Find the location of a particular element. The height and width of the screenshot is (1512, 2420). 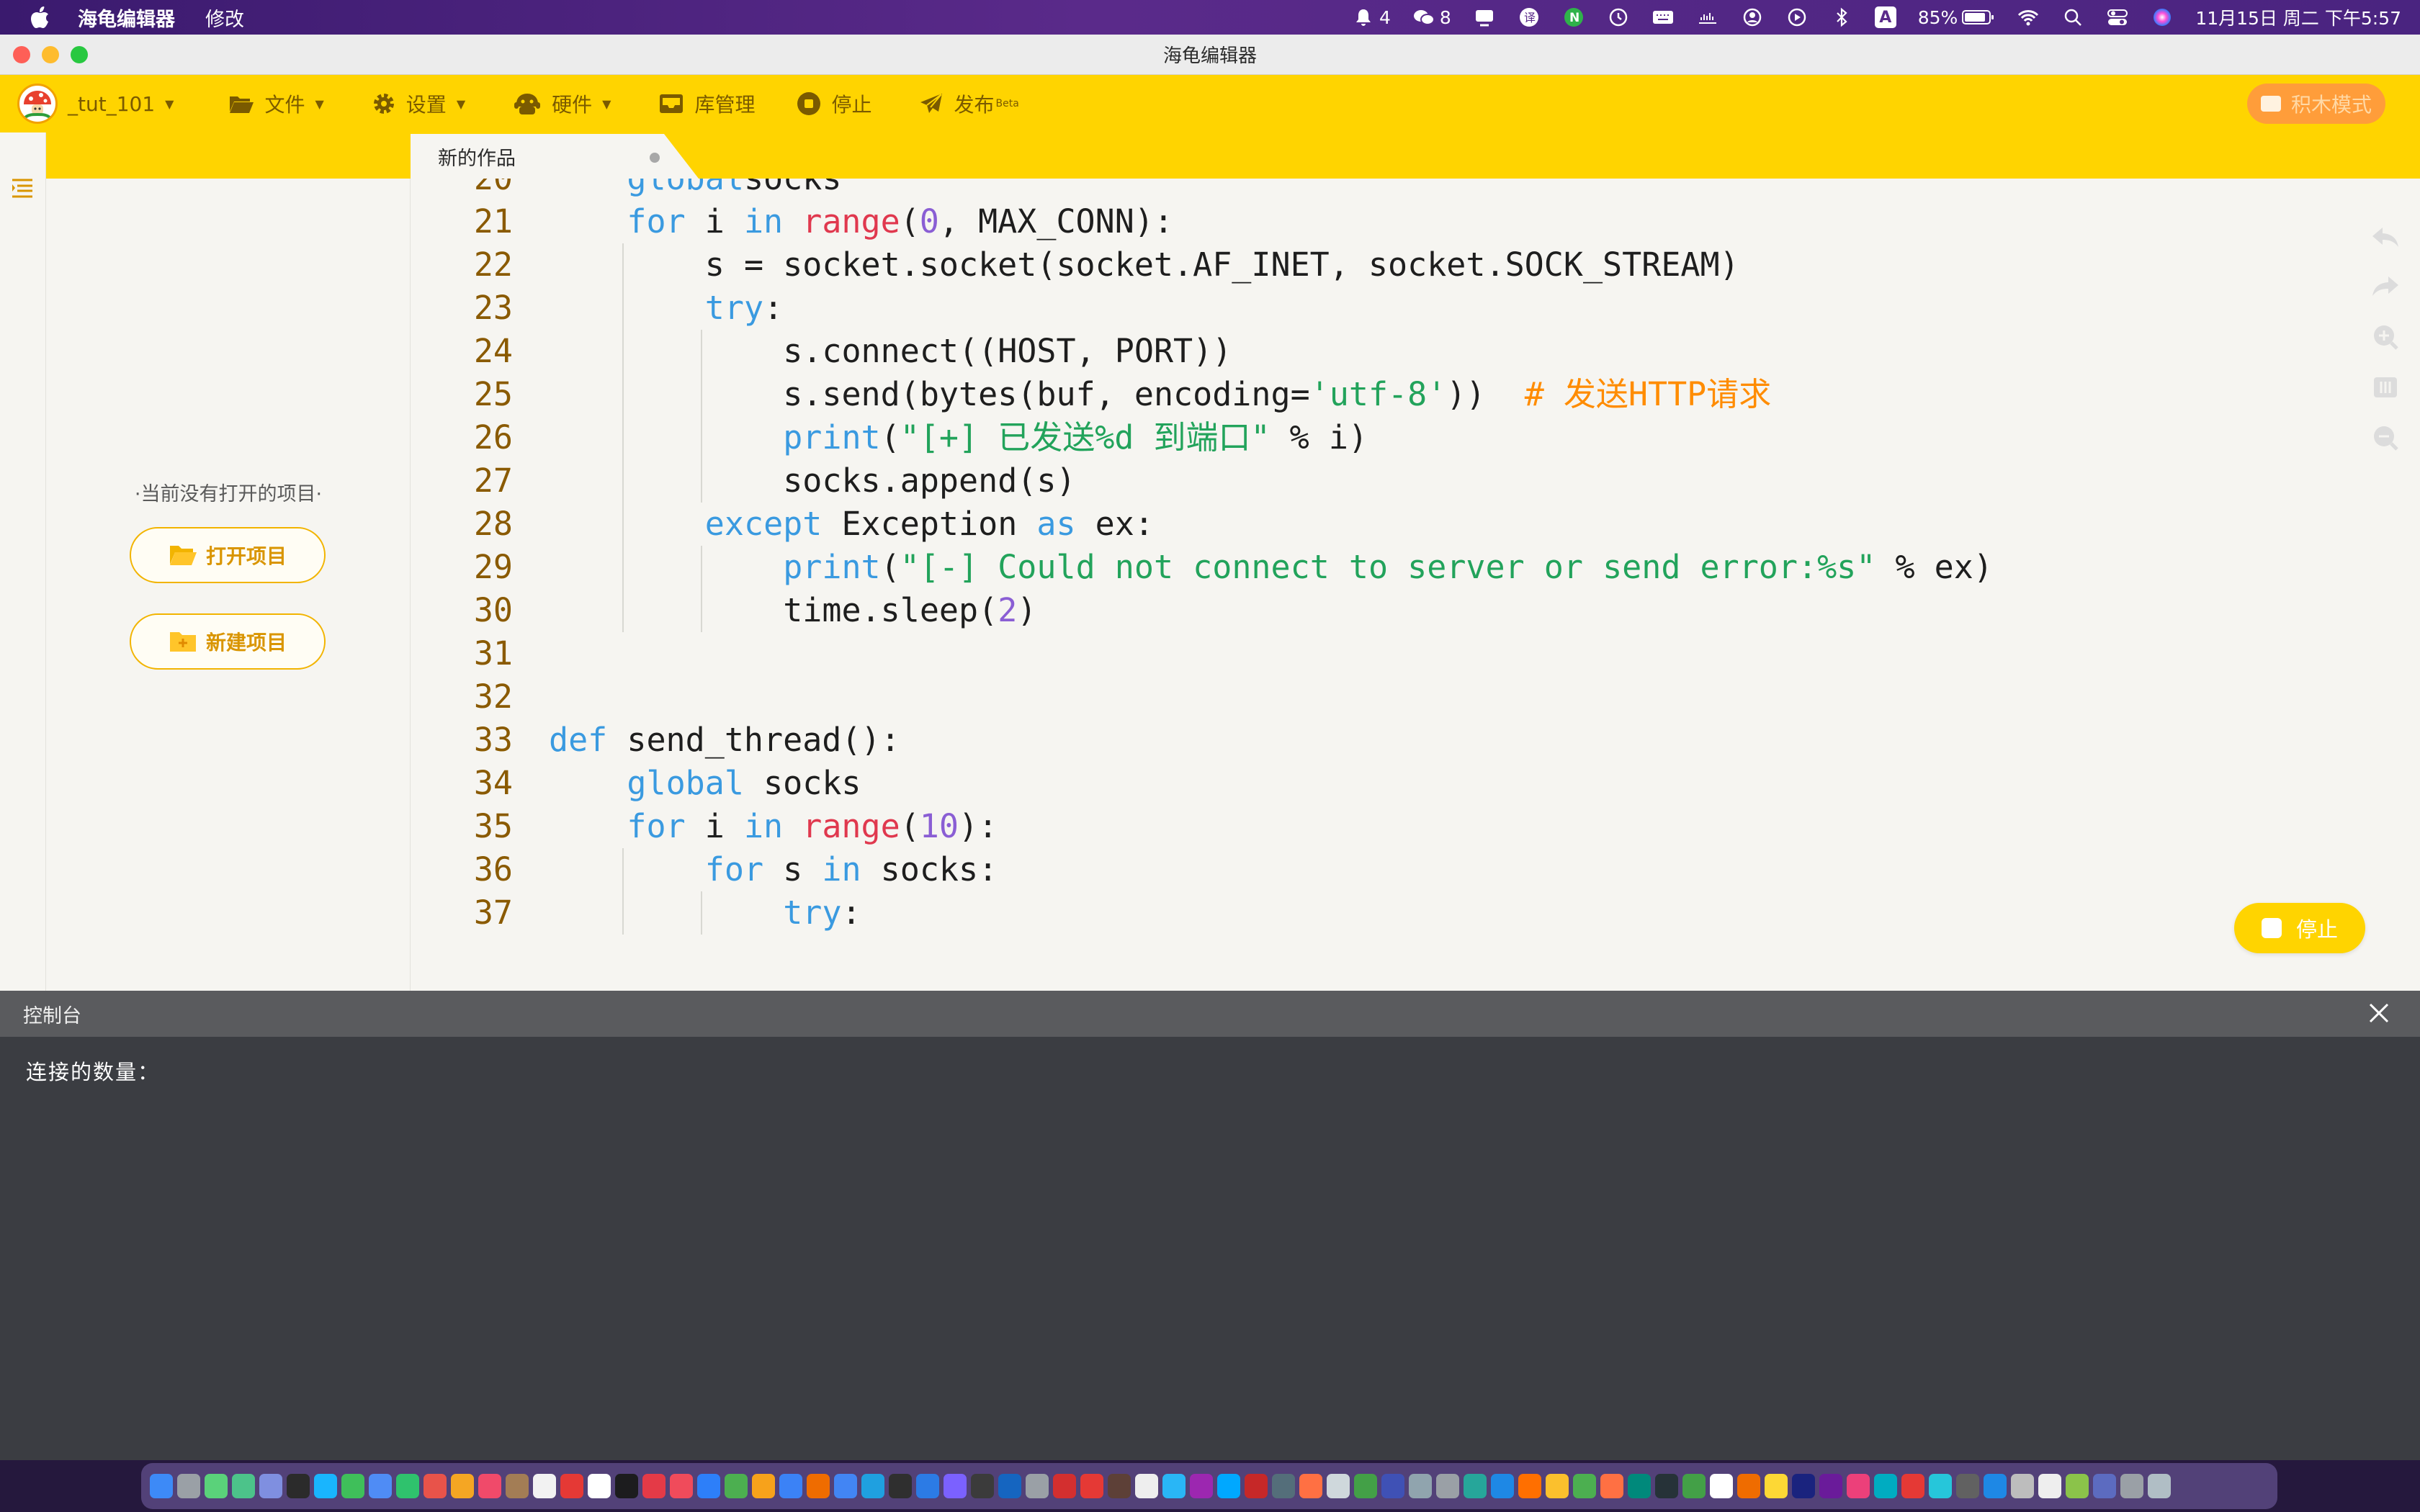

battery-status: 85% is located at coordinates (1957, 17).